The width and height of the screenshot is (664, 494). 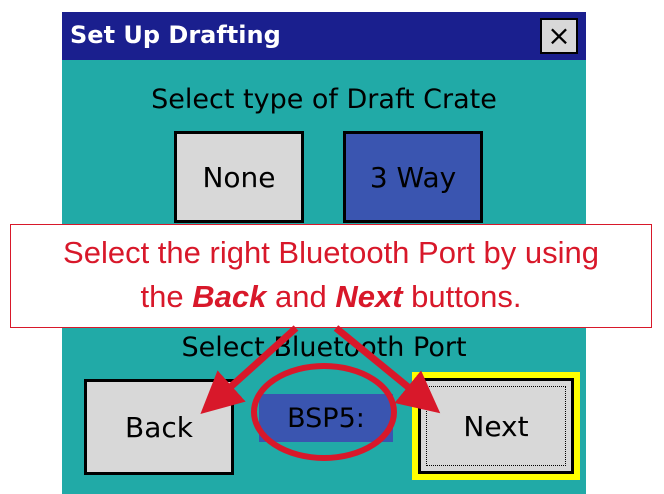 What do you see at coordinates (324, 347) in the screenshot?
I see `bluetooth-port-heading: Select Bluetooth Port` at bounding box center [324, 347].